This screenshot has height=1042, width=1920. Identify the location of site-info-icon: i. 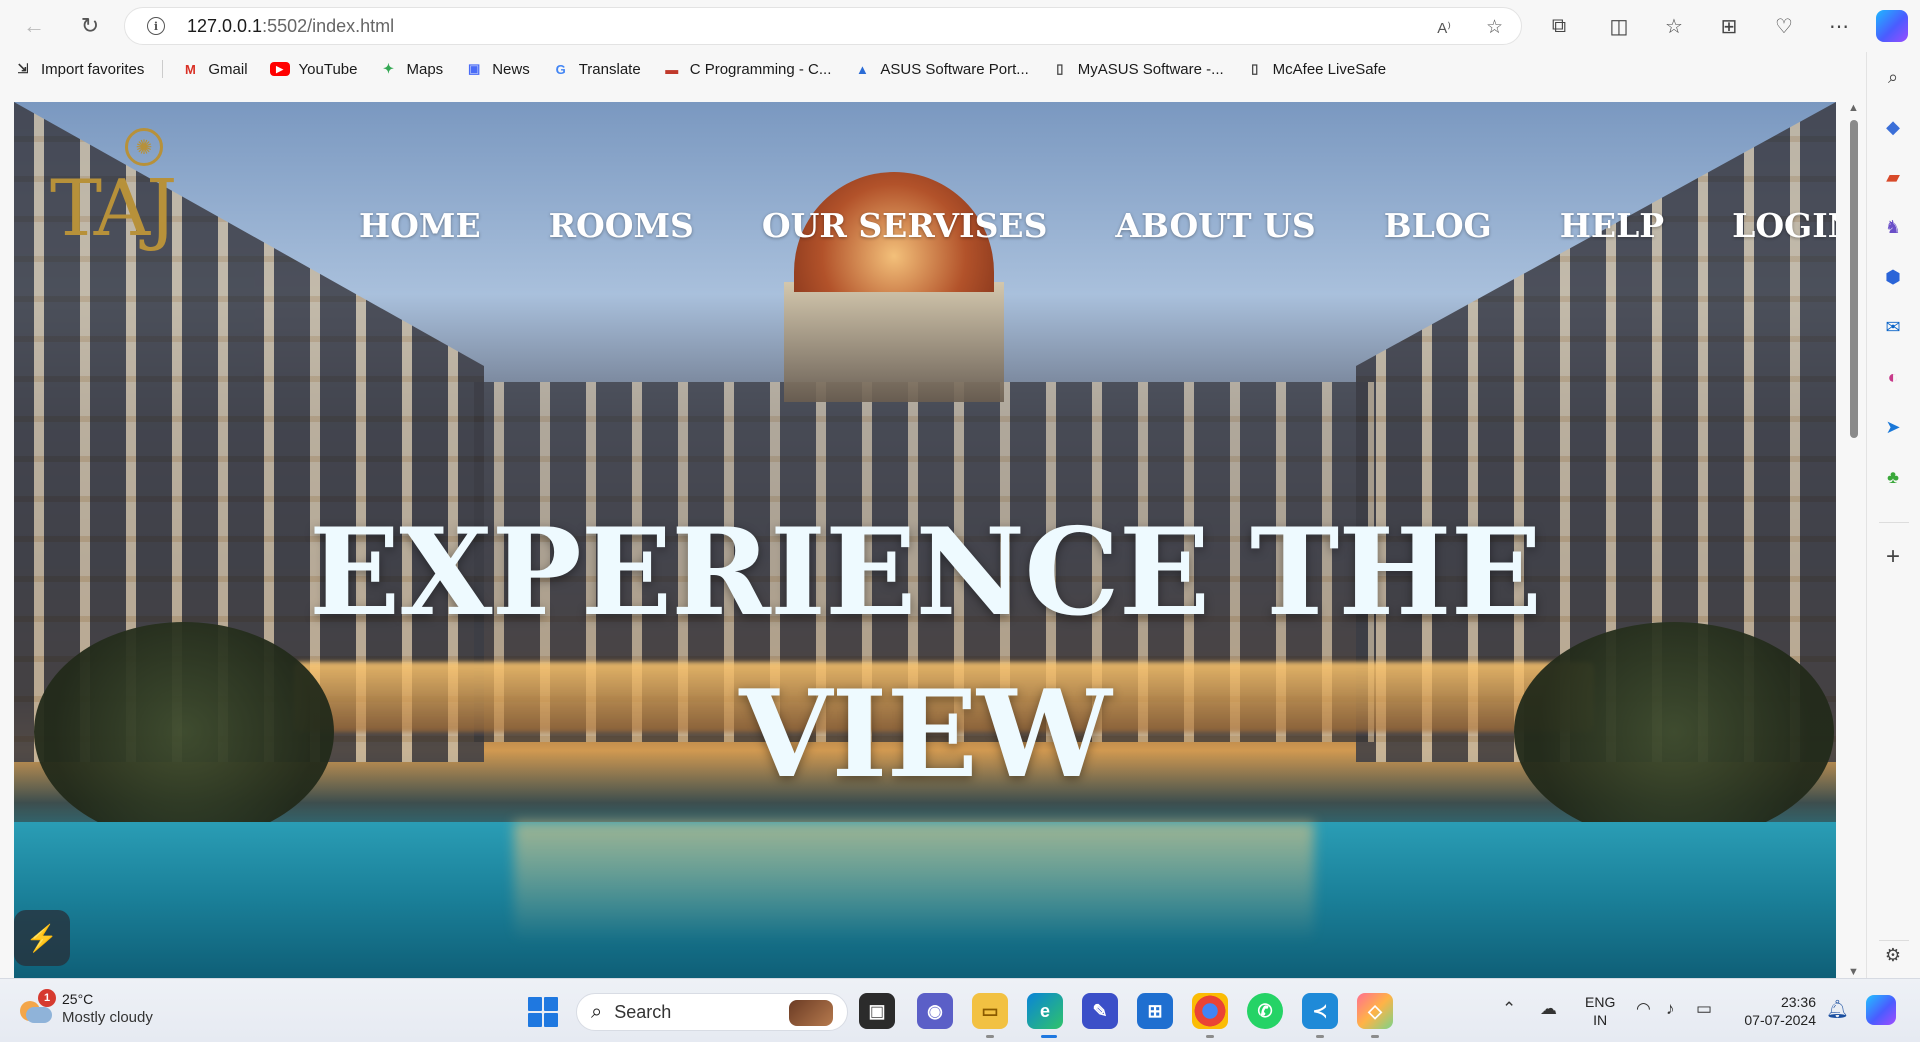
(156, 26).